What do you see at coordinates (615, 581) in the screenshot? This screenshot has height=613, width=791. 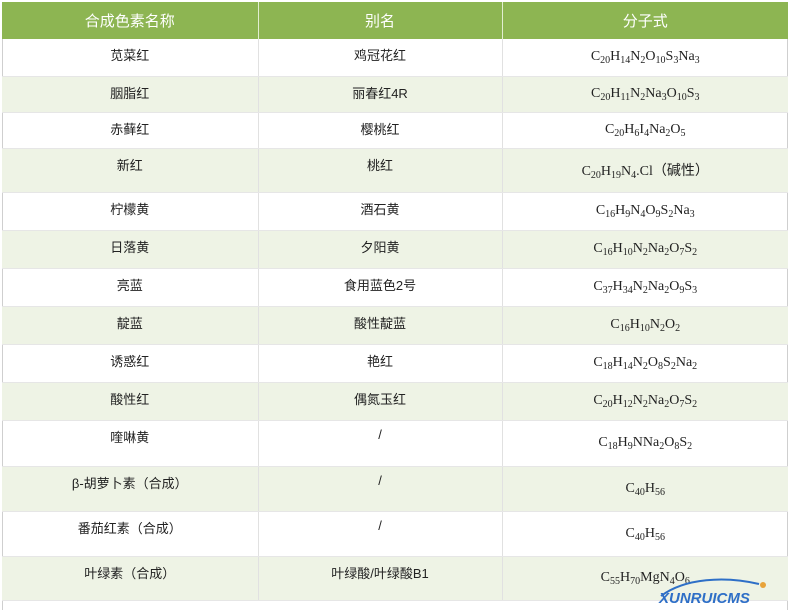 I see `formula-subscript: 55` at bounding box center [615, 581].